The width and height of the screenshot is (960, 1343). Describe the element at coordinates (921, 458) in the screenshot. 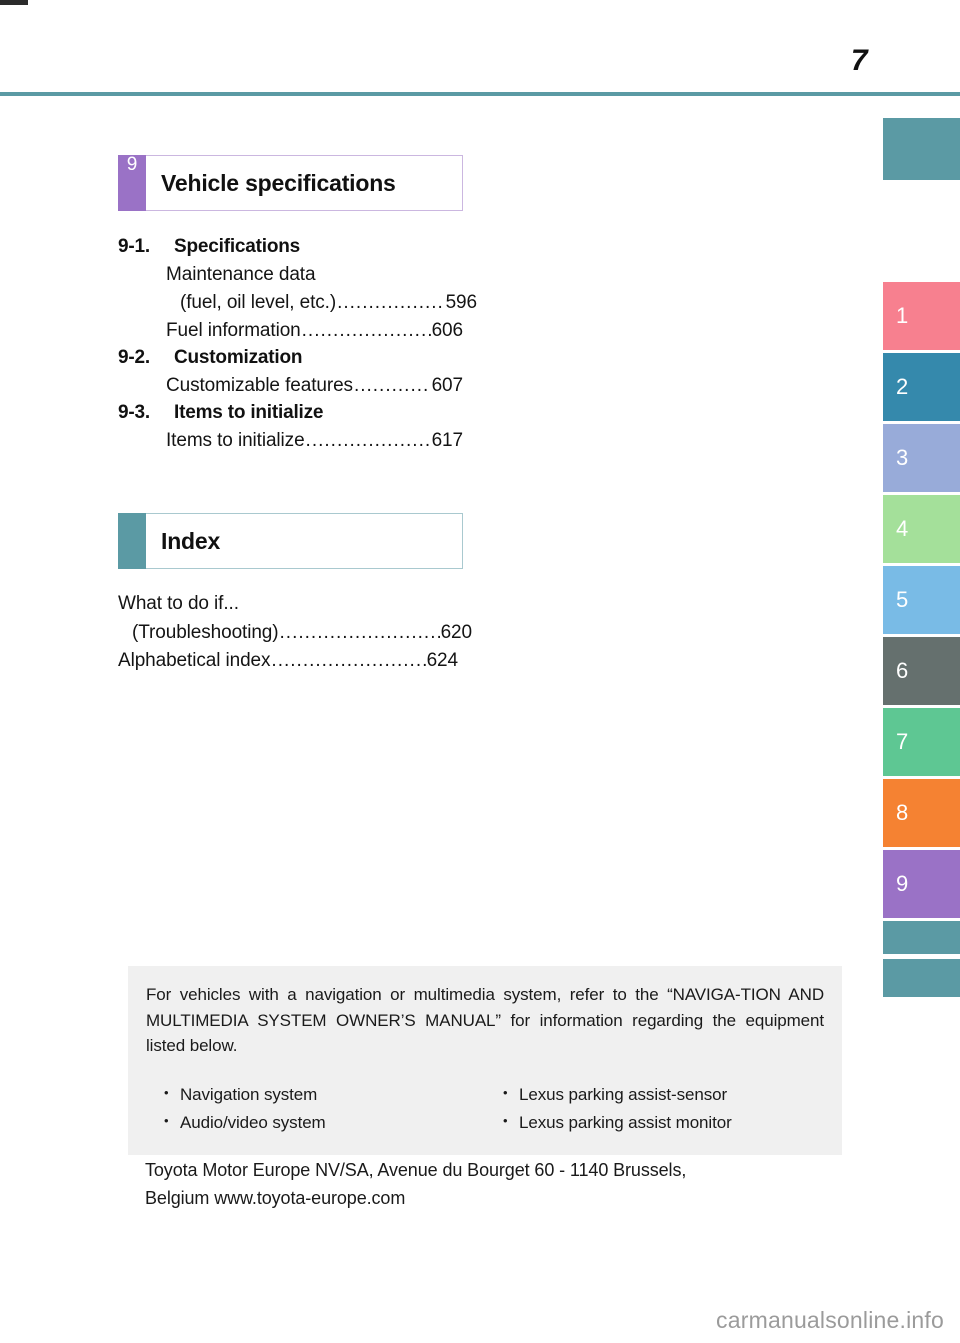

I see `tab-3: 3` at that location.